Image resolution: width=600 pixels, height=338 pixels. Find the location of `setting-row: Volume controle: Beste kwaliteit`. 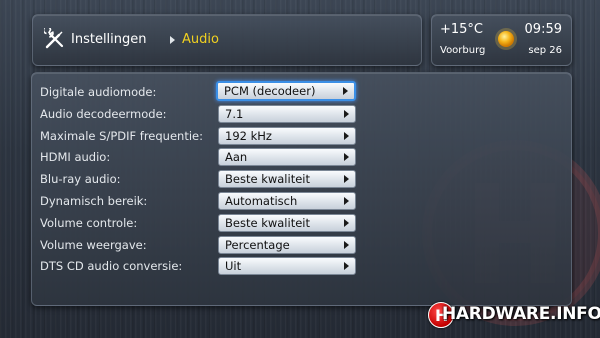

setting-row: Volume controle: Beste kwaliteit is located at coordinates (301, 223).